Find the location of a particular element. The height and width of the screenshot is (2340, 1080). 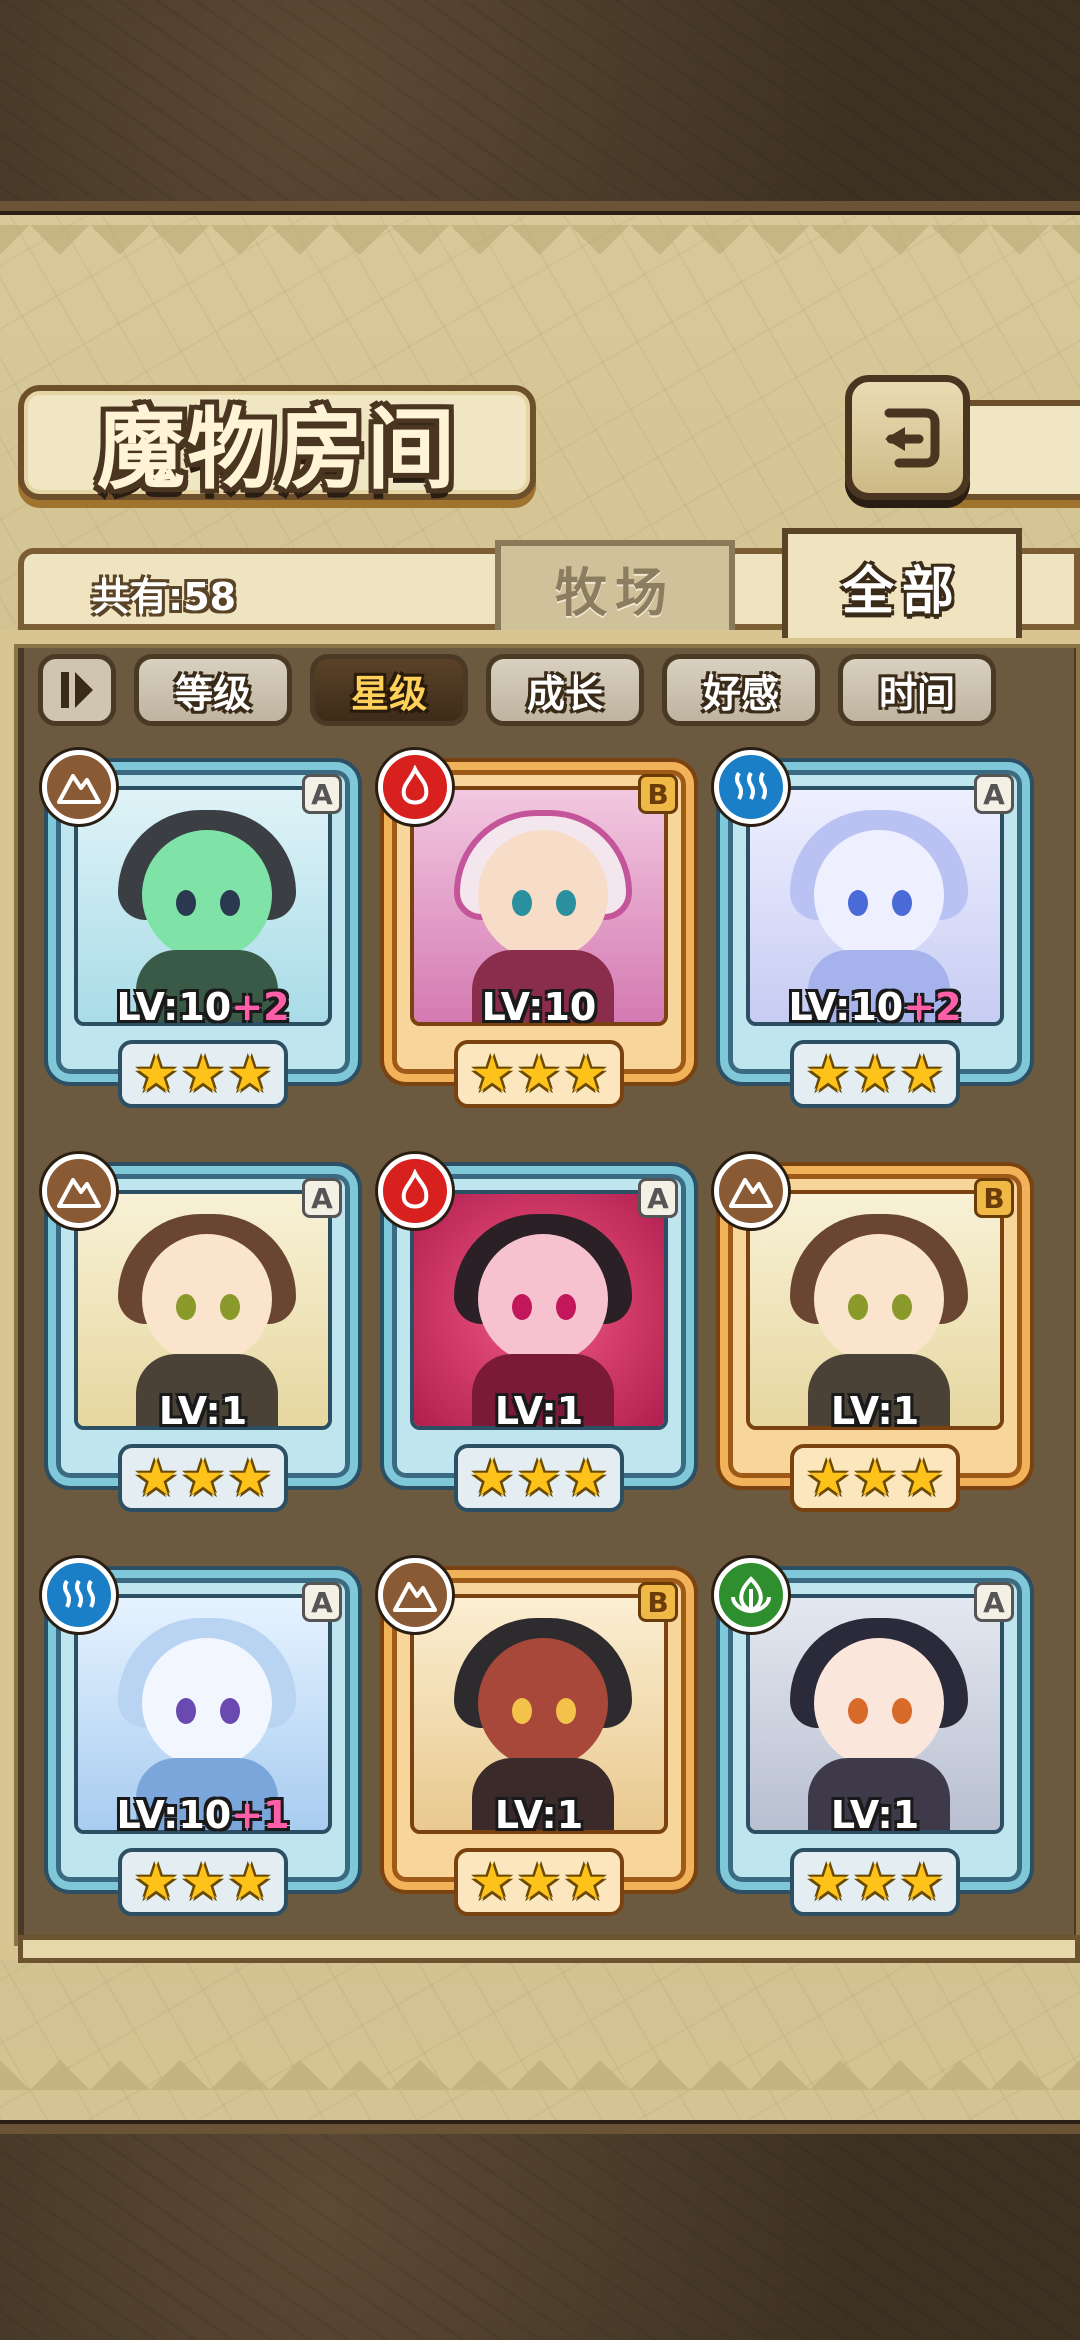

sort-order-toggle is located at coordinates (77, 690).